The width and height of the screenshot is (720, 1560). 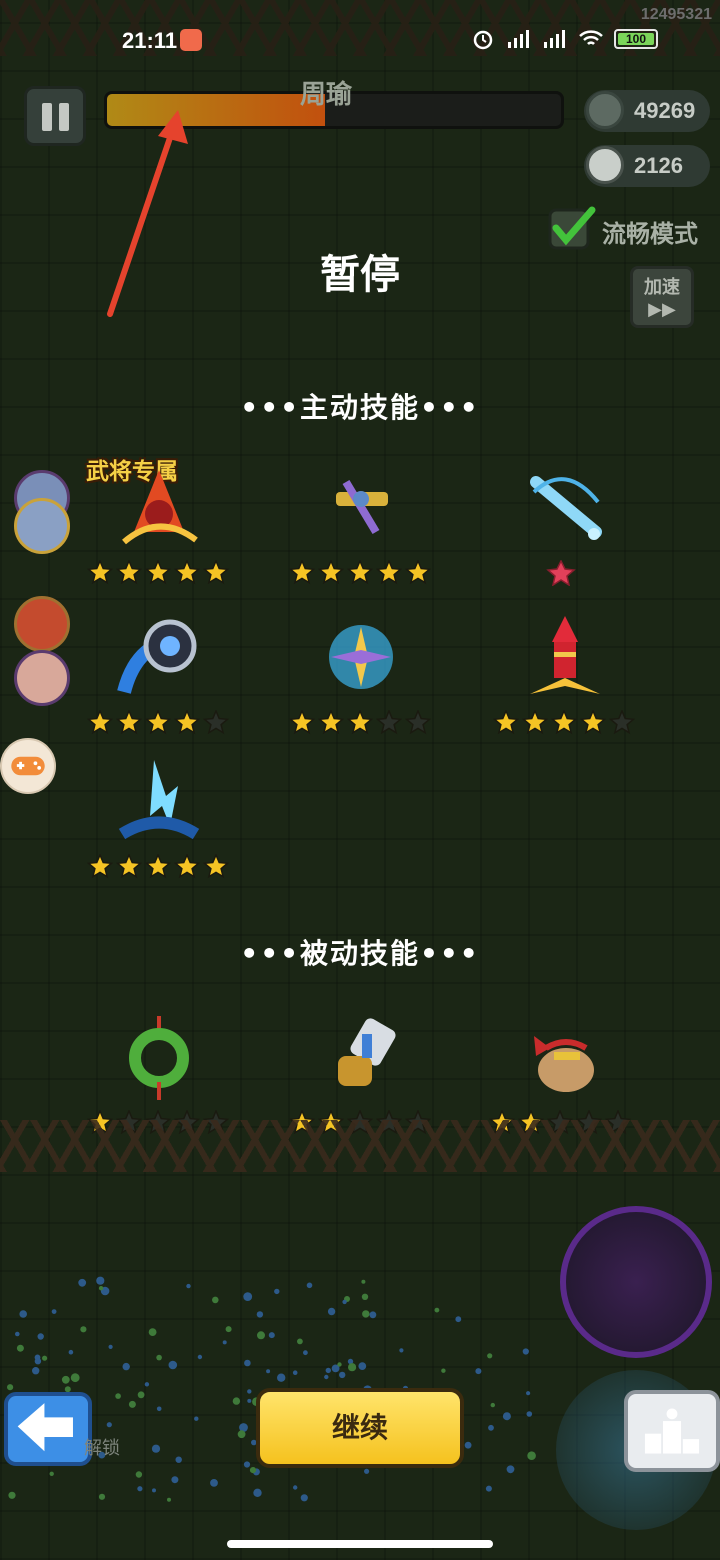 I want to click on home-indicator, so click(x=360, y=1544).